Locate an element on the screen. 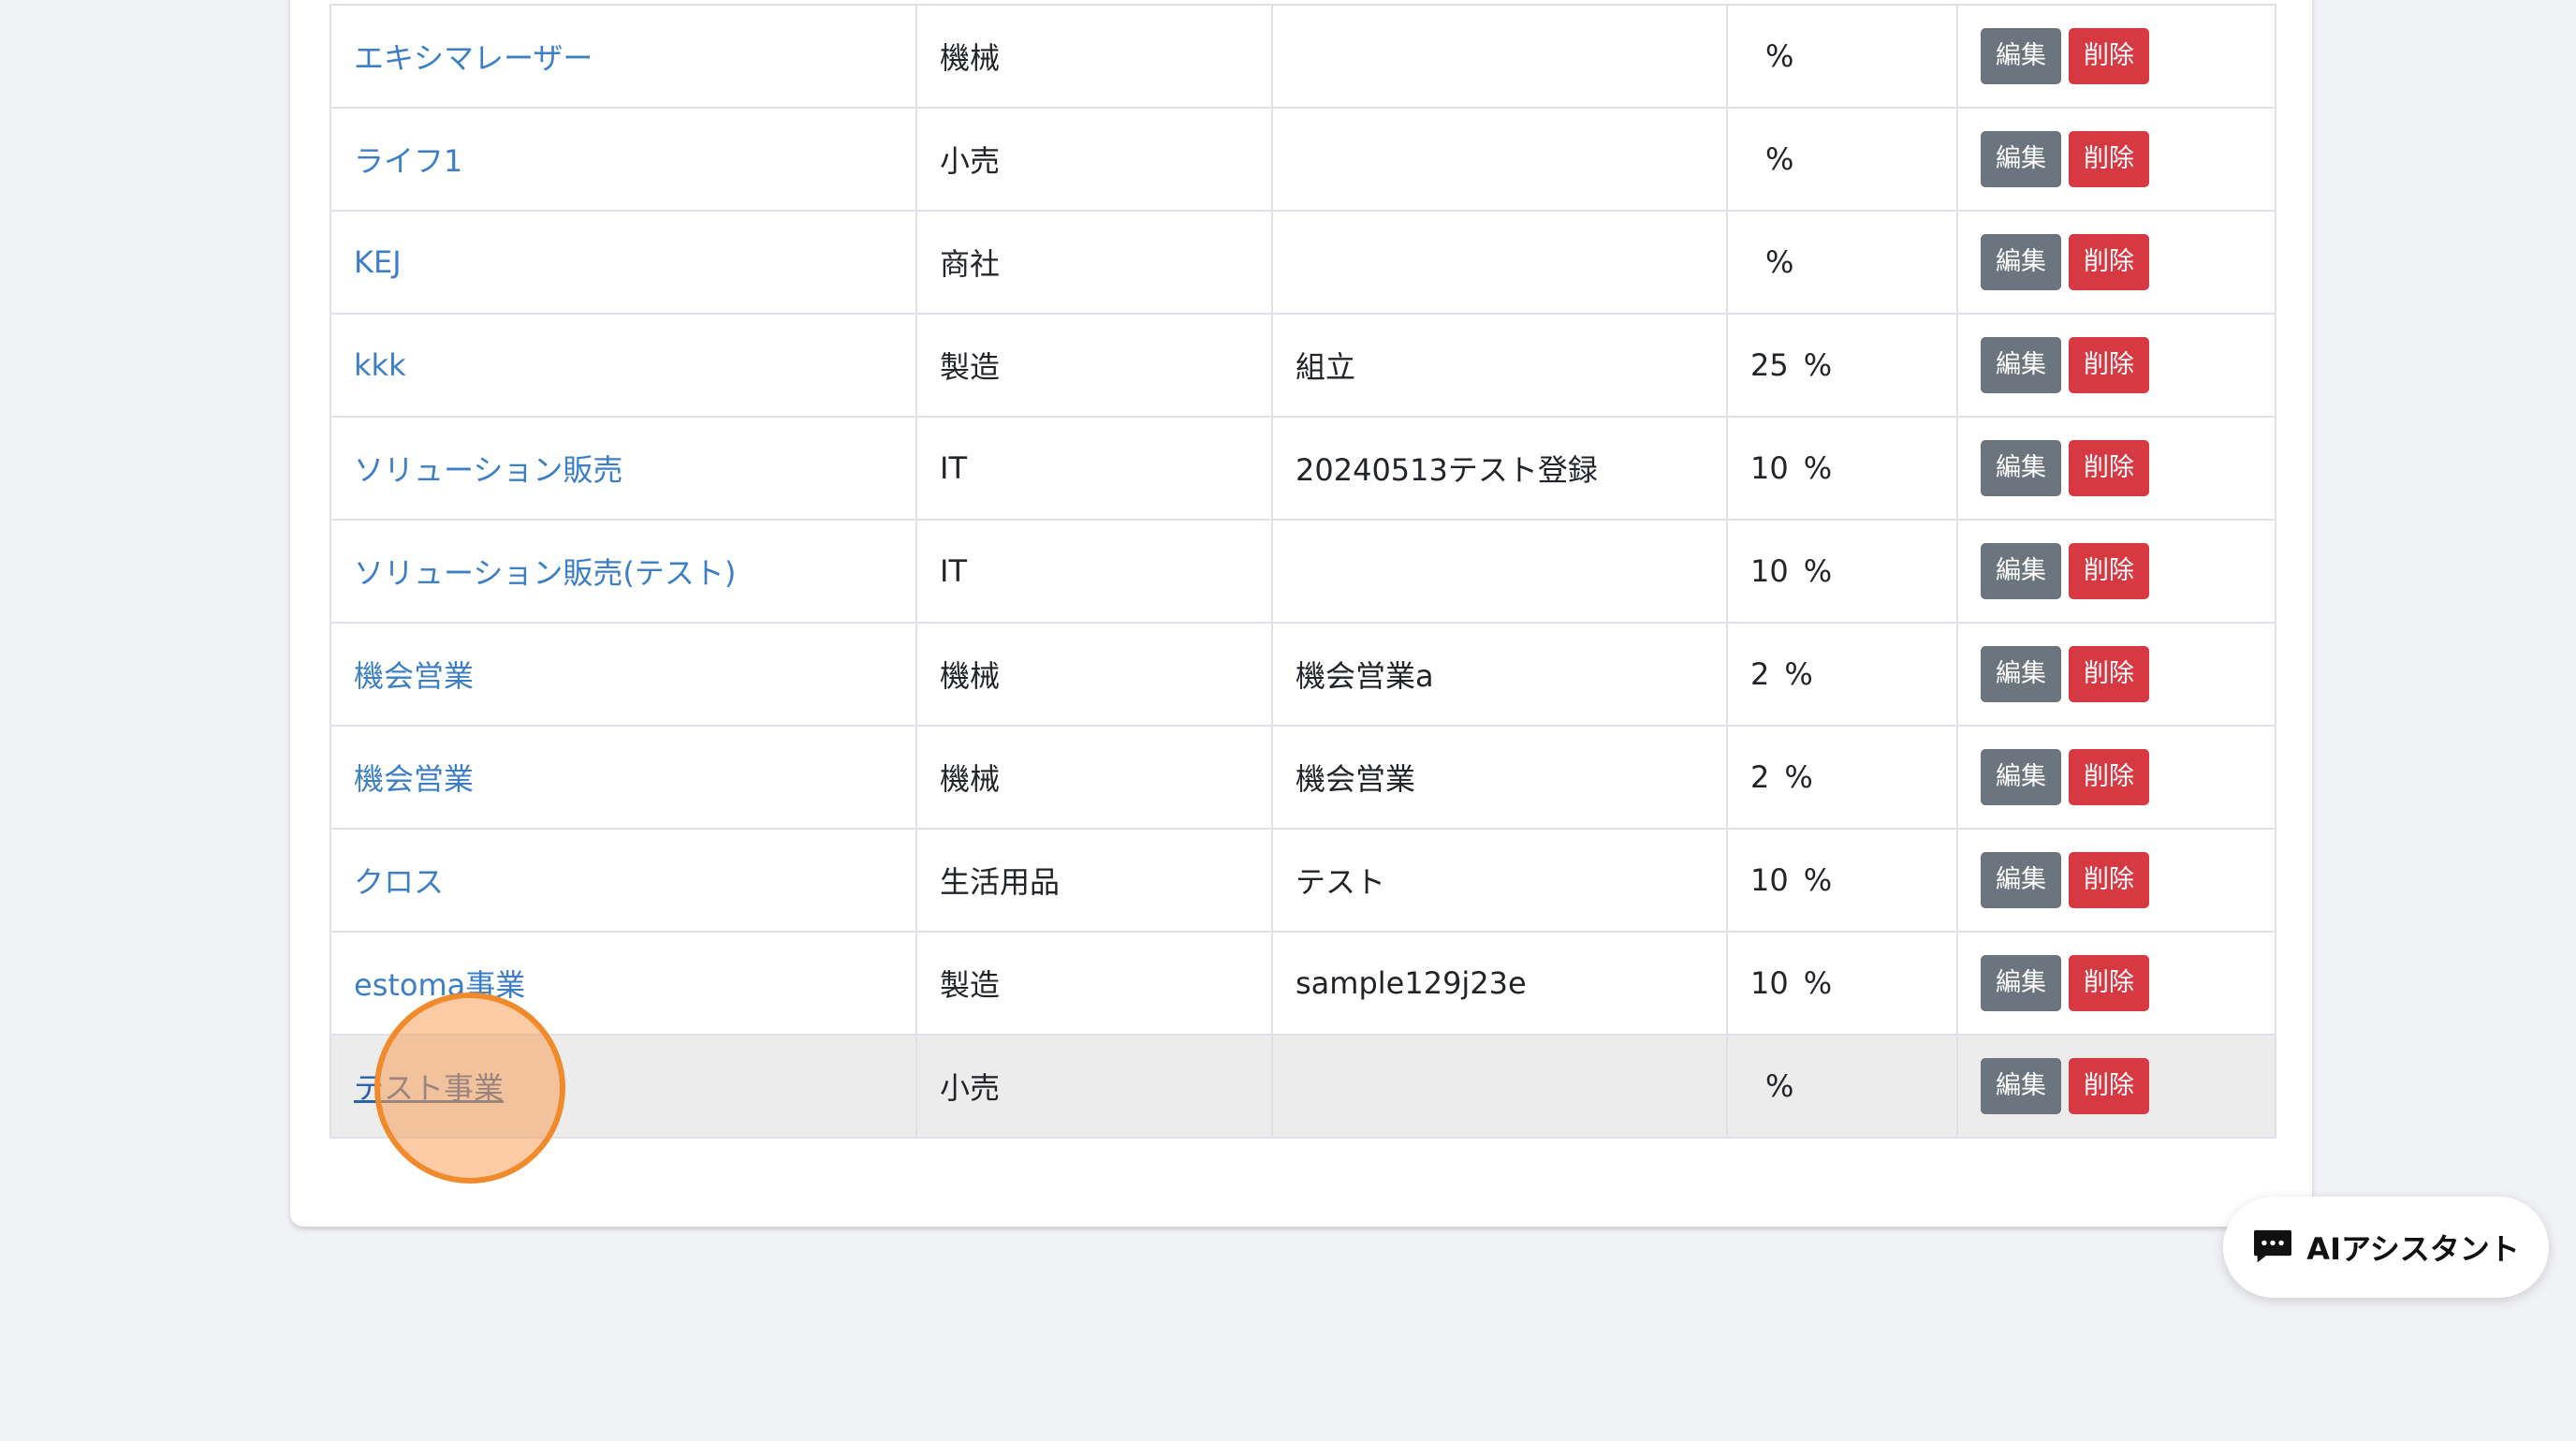 This screenshot has width=2576, height=1441. industry-cell: 商社 is located at coordinates (1094, 262).